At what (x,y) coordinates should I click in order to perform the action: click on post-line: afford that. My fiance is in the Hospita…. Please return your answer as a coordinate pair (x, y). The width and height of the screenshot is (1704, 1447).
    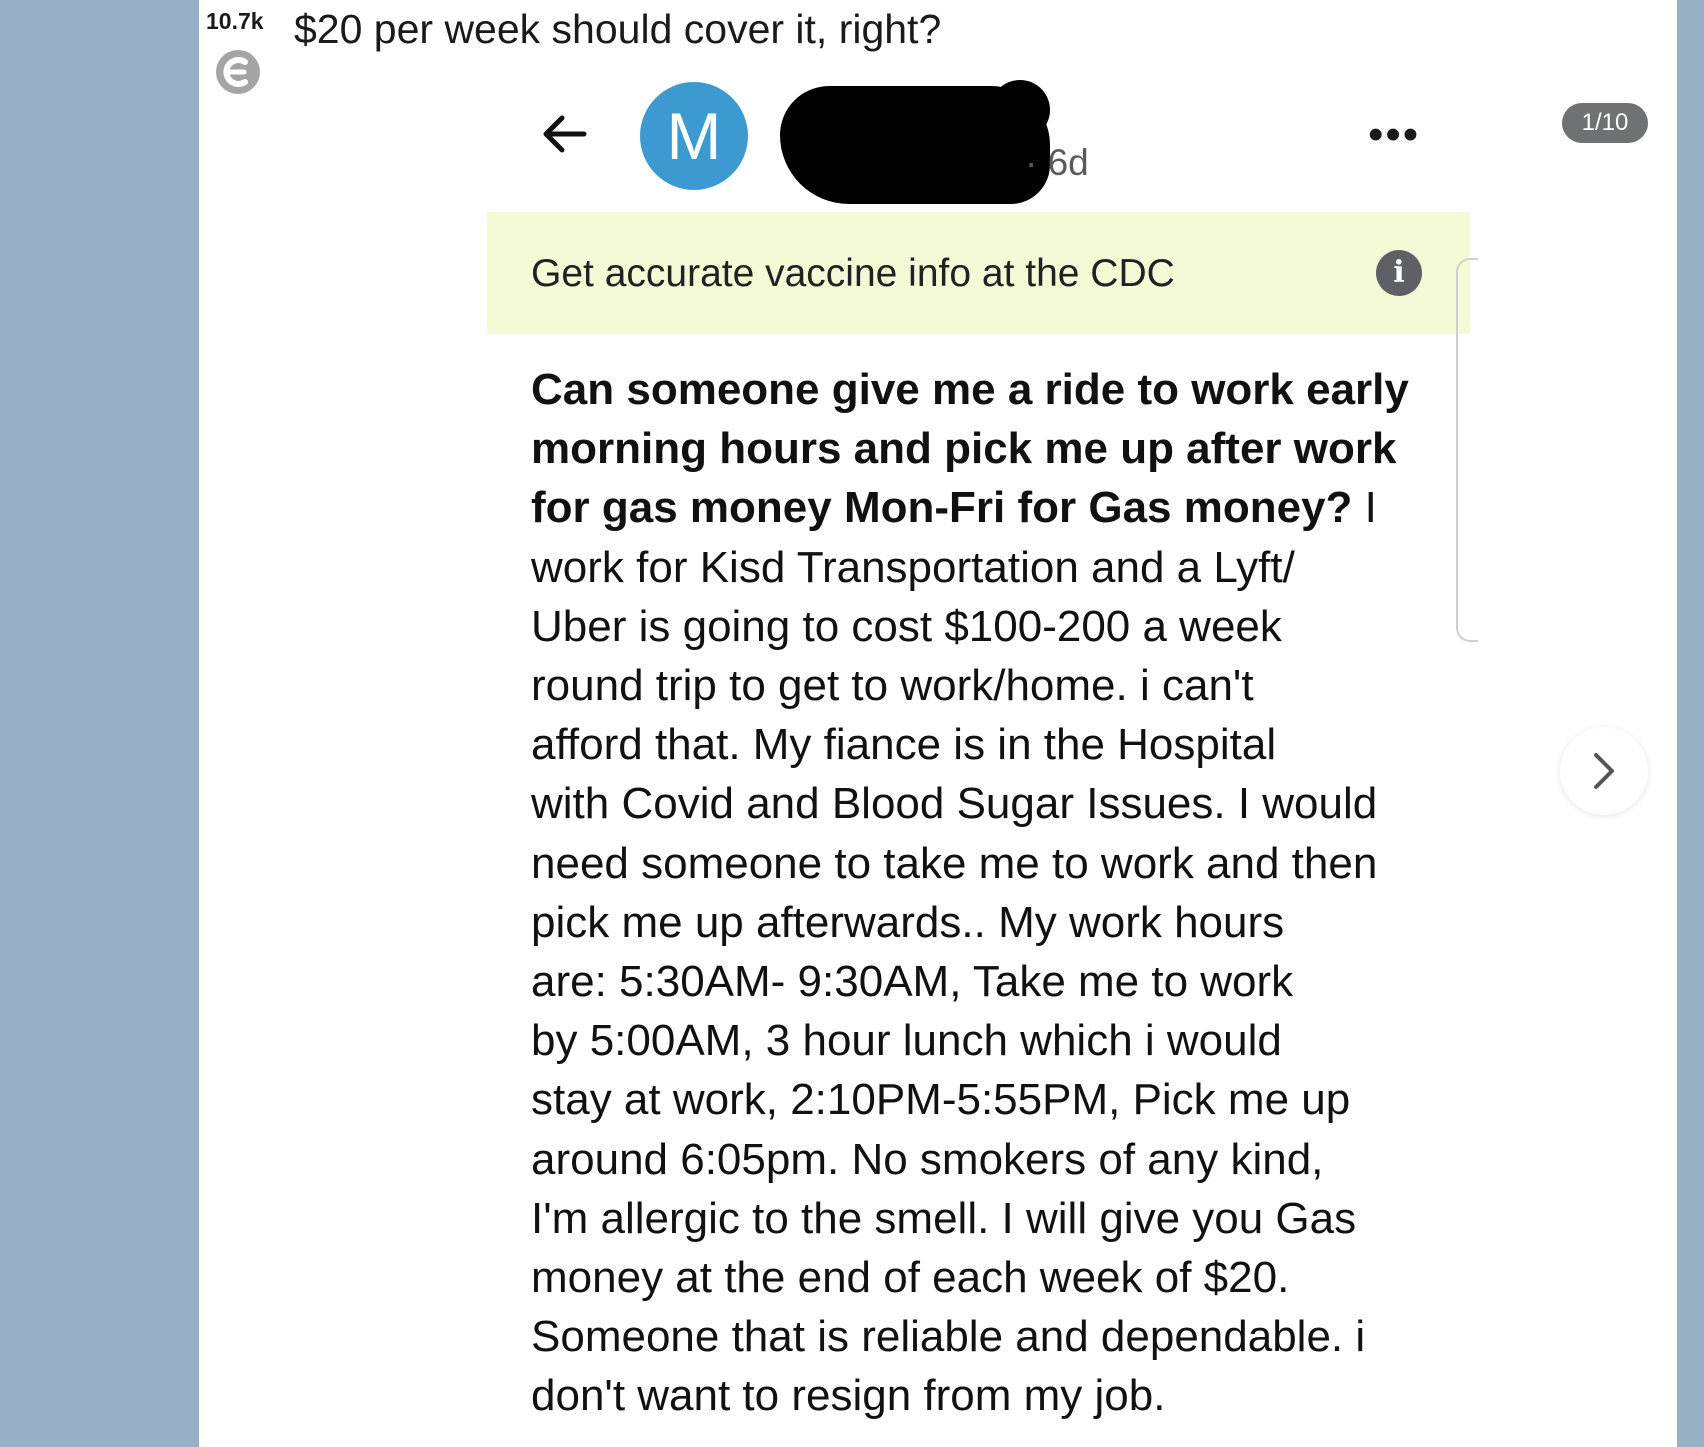
    Looking at the image, I should click on (904, 745).